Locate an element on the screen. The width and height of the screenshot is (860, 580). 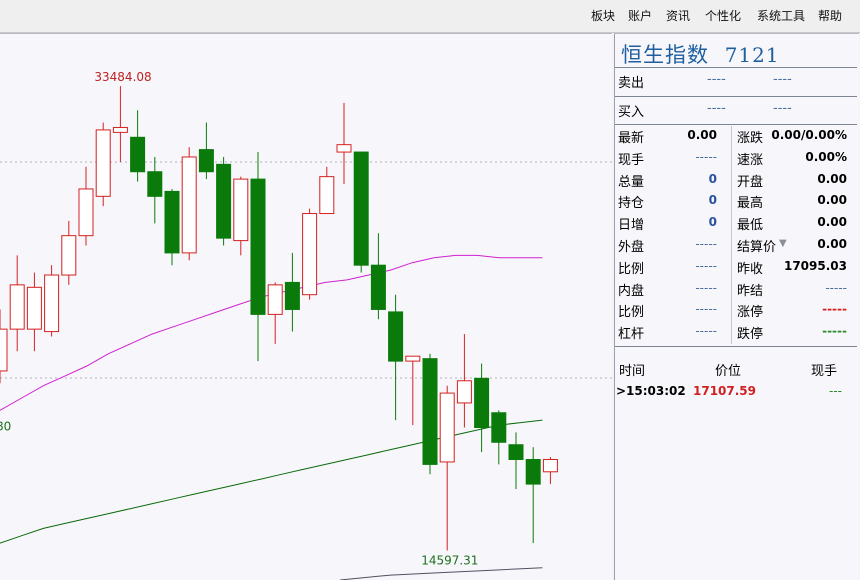
ma-longest-line is located at coordinates (441, 573).